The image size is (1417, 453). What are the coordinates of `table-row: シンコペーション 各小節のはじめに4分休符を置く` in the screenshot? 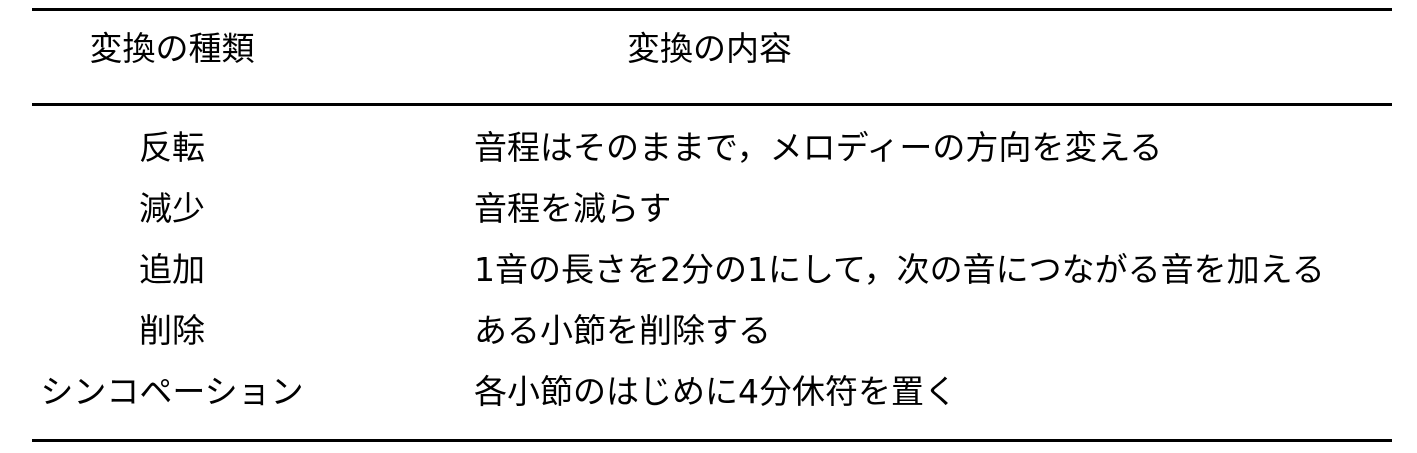 It's located at (712, 391).